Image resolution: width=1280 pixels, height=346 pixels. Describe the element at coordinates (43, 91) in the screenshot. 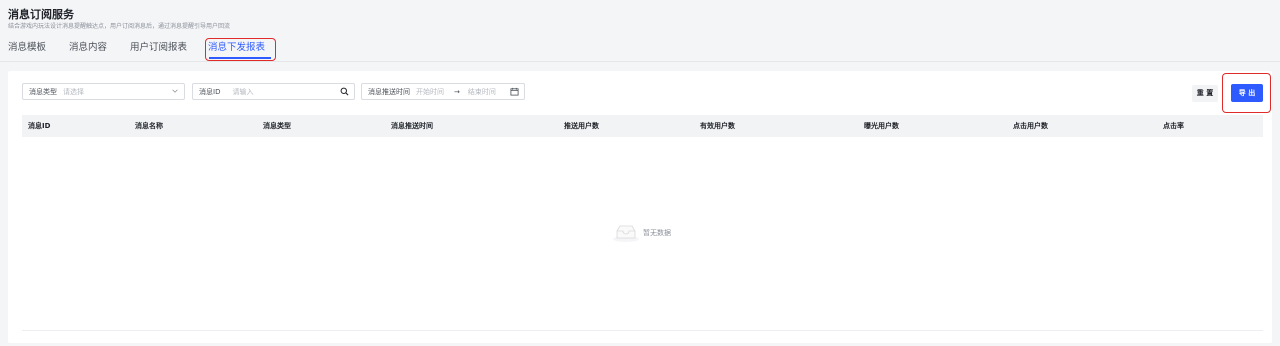

I see `message-type-label: 消息类型` at that location.